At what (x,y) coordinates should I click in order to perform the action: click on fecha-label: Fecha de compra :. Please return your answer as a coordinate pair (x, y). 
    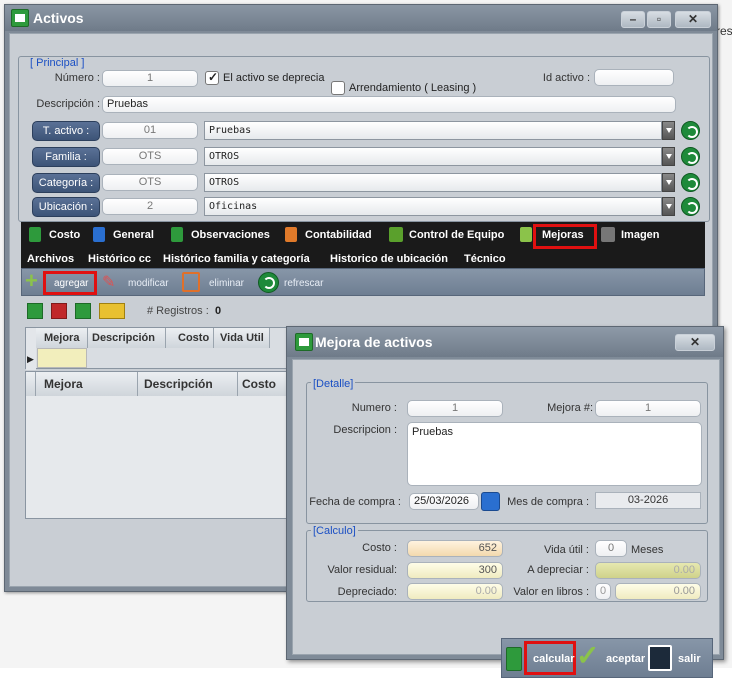
    Looking at the image, I should click on (355, 502).